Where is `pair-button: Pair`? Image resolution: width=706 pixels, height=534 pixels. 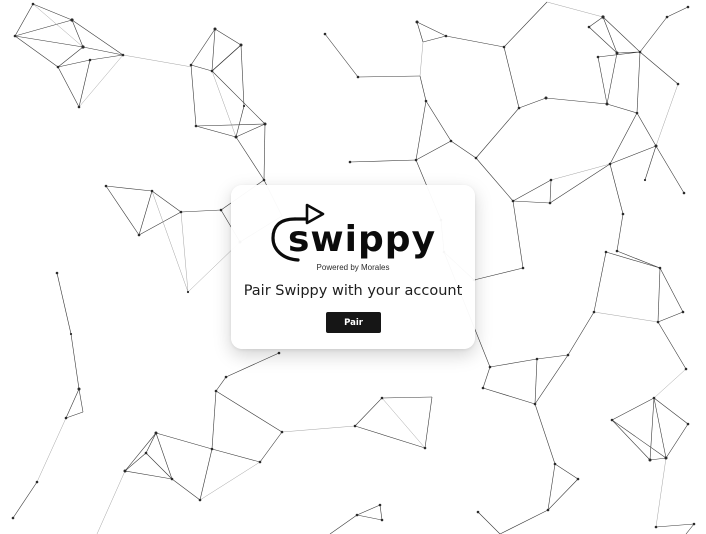
pair-button: Pair is located at coordinates (353, 322).